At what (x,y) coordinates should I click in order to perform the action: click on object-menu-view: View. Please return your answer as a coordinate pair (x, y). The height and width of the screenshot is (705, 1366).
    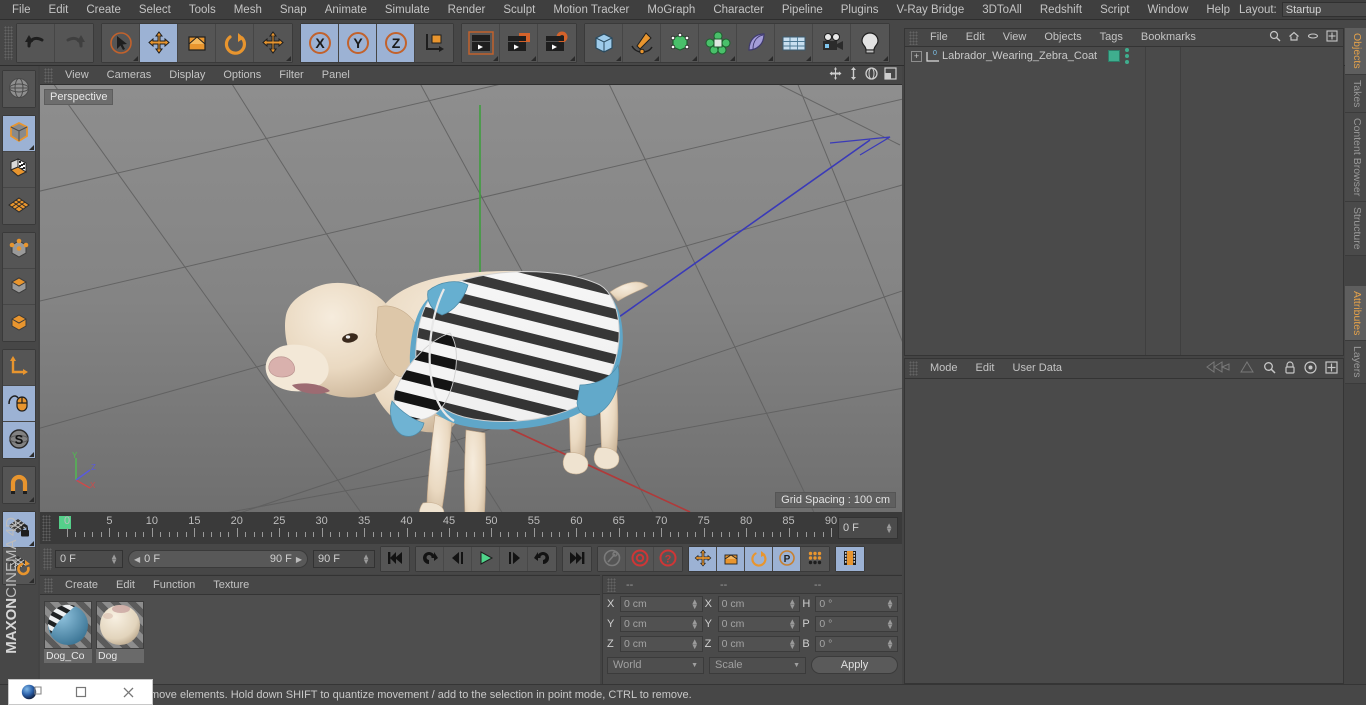
    Looking at the image, I should click on (1015, 37).